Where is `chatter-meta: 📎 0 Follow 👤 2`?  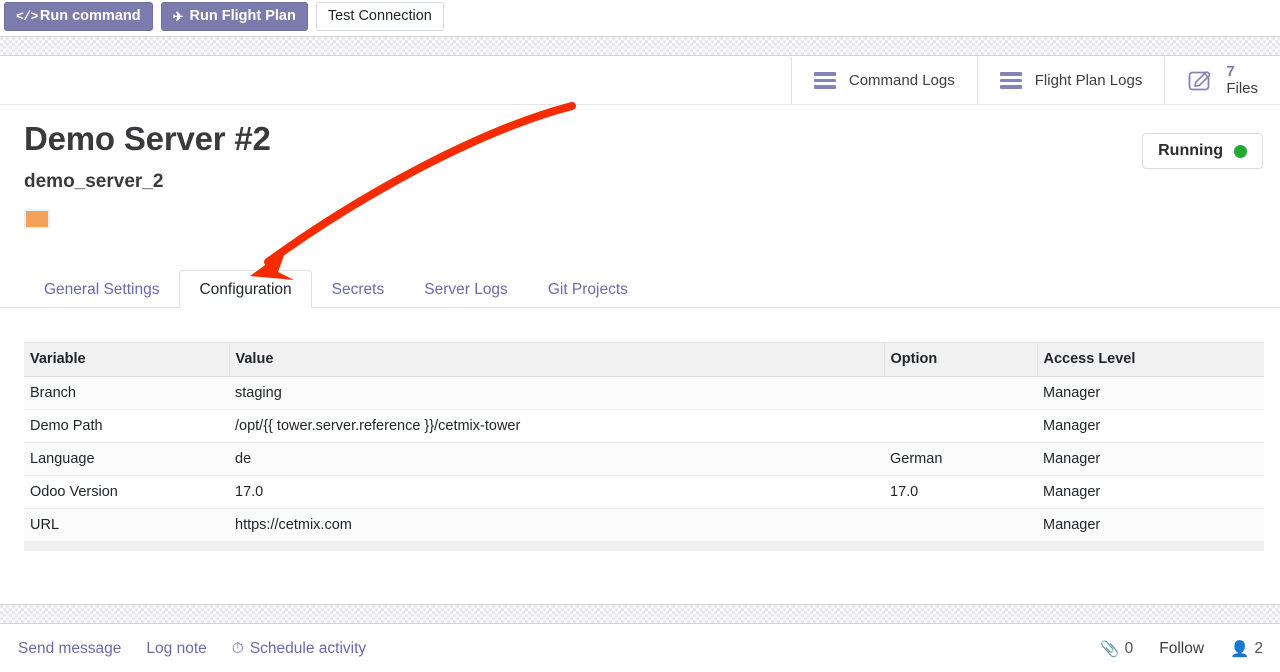
chatter-meta: 📎 0 Follow 👤 2 is located at coordinates (1181, 649).